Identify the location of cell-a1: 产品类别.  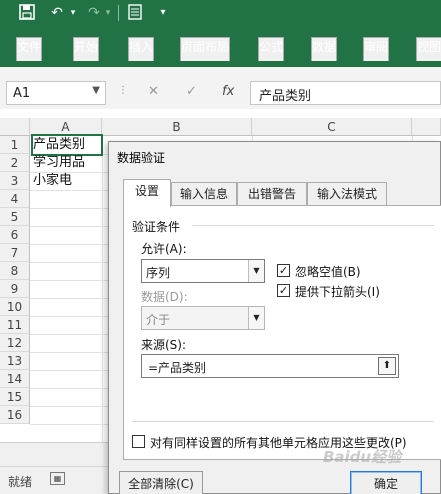
(67, 145).